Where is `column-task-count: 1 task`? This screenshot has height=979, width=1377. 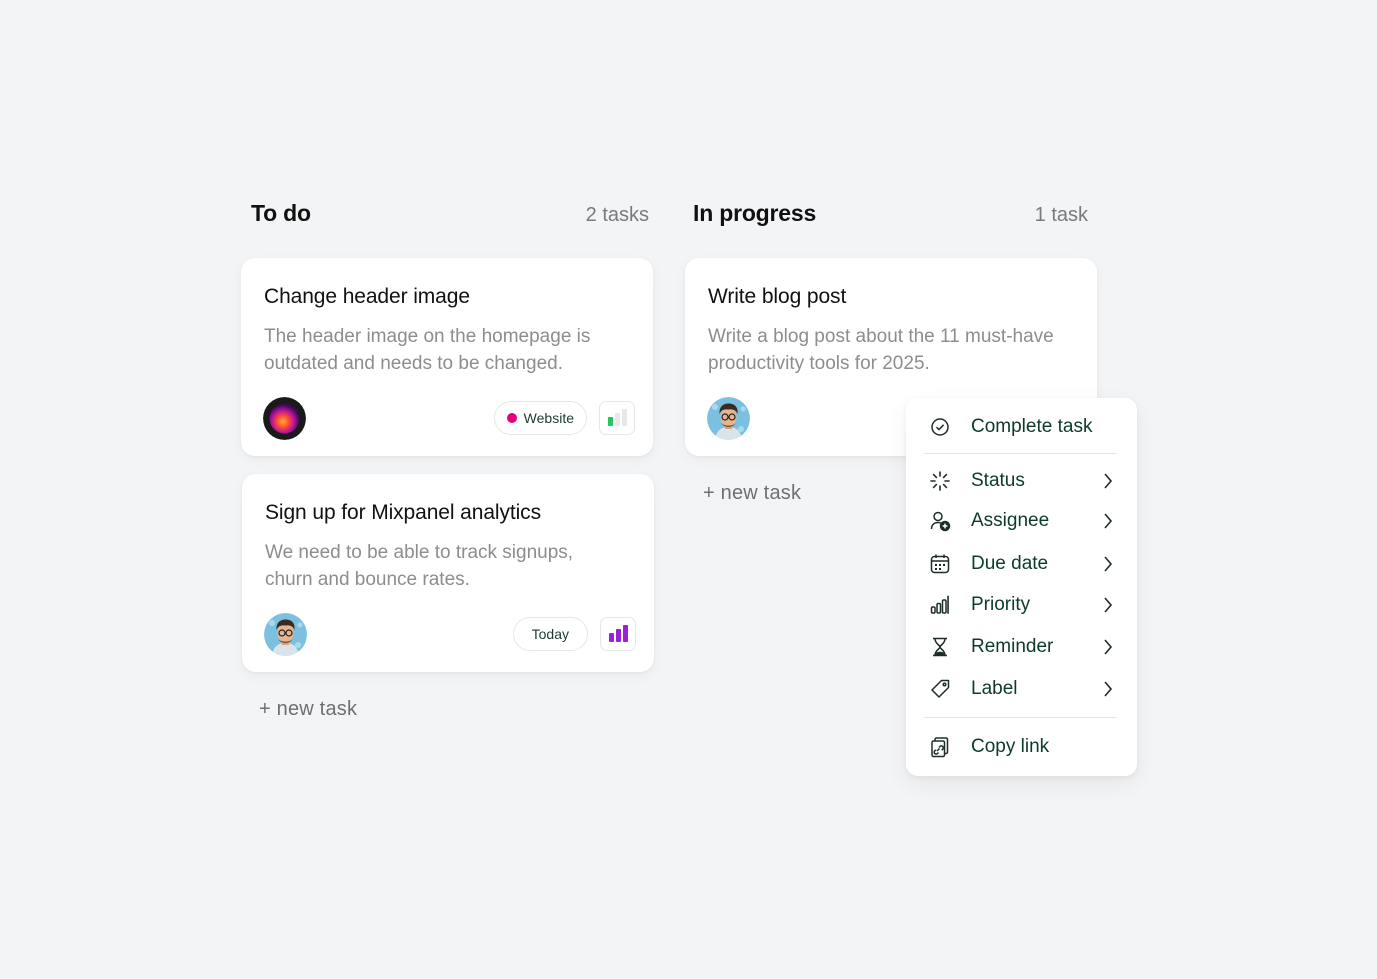
column-task-count: 1 task is located at coordinates (1061, 215).